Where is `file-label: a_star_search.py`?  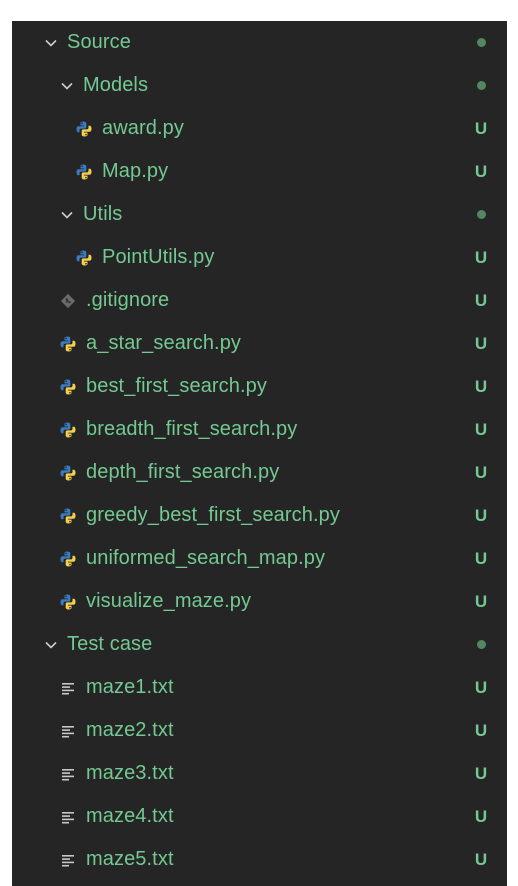
file-label: a_star_search.py is located at coordinates (164, 343).